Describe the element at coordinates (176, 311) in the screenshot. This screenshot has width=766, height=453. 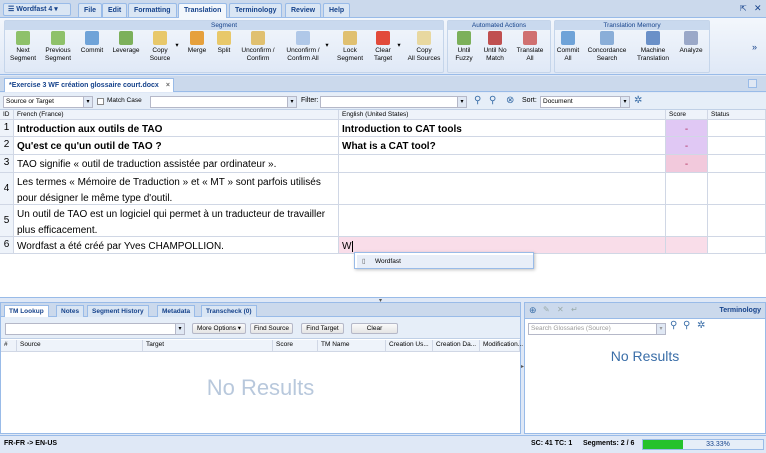
I see `tab-metadata: Metadata` at that location.